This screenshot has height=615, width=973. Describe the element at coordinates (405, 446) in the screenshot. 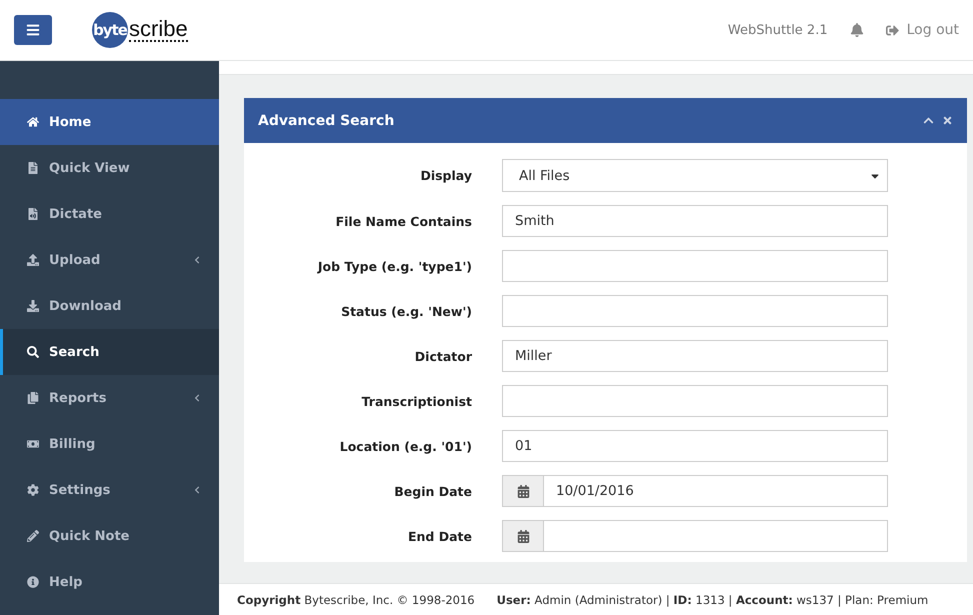

I see `field-label: Location (e.g. '01')` at that location.